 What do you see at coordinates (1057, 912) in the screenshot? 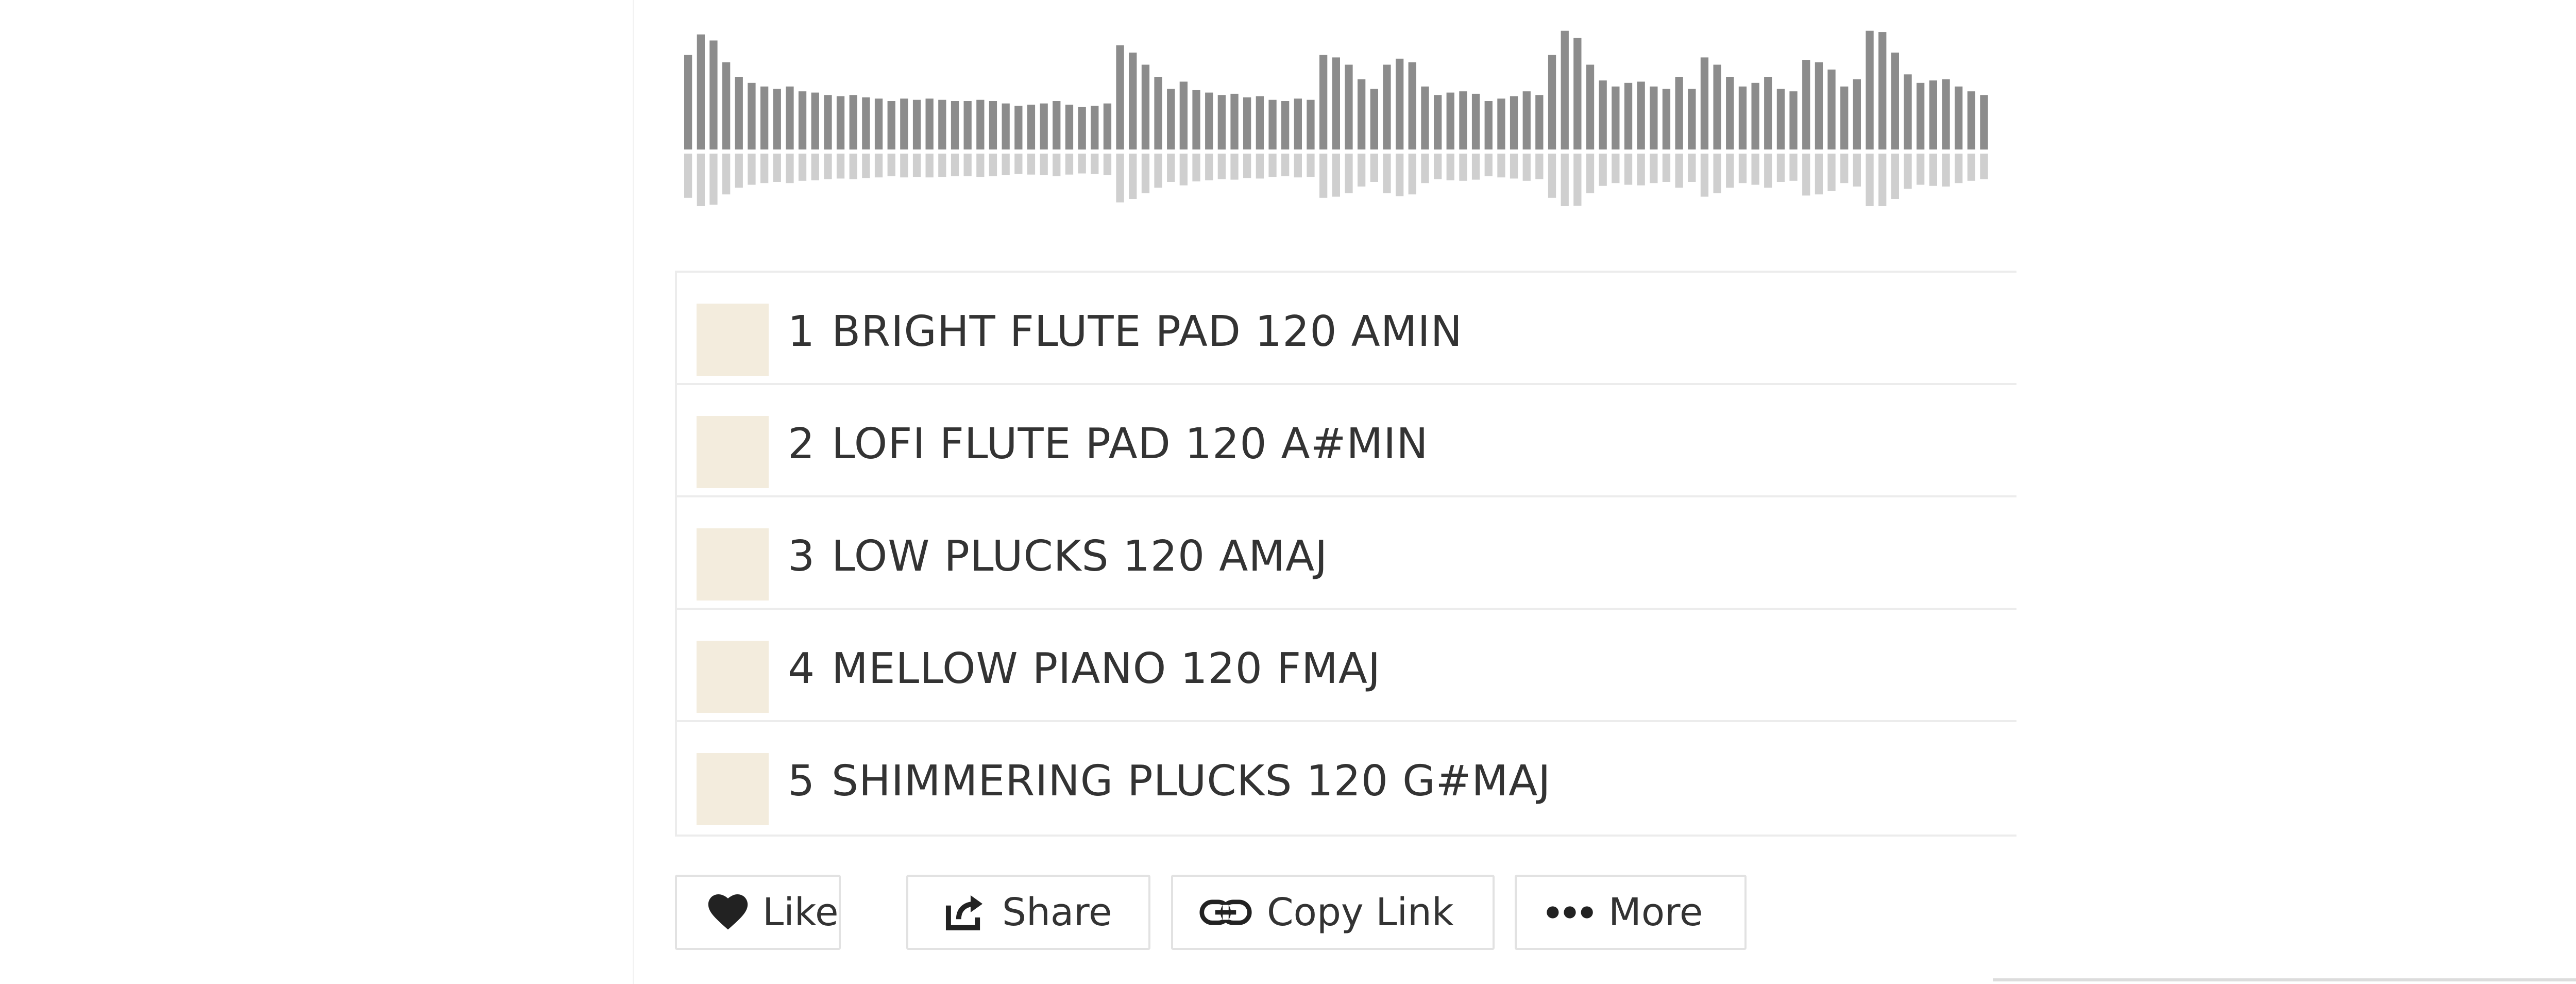
I see `share-label: Share` at bounding box center [1057, 912].